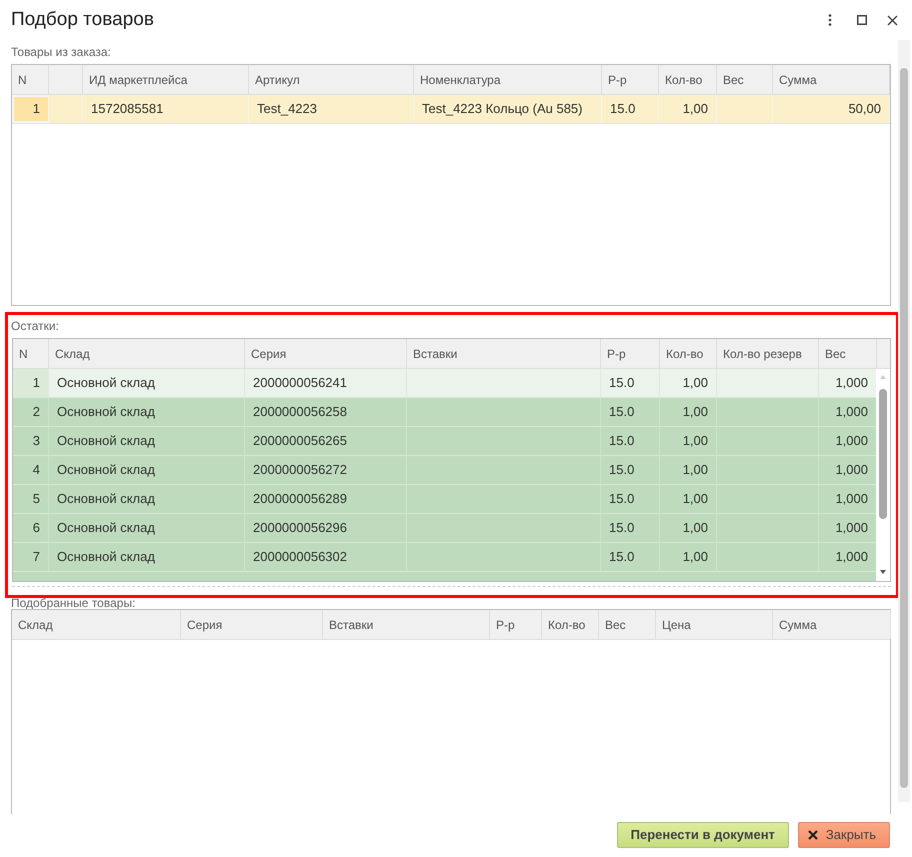 This screenshot has width=912, height=857. What do you see at coordinates (702, 835) in the screenshot?
I see `transfer-button: Перенести в документ` at bounding box center [702, 835].